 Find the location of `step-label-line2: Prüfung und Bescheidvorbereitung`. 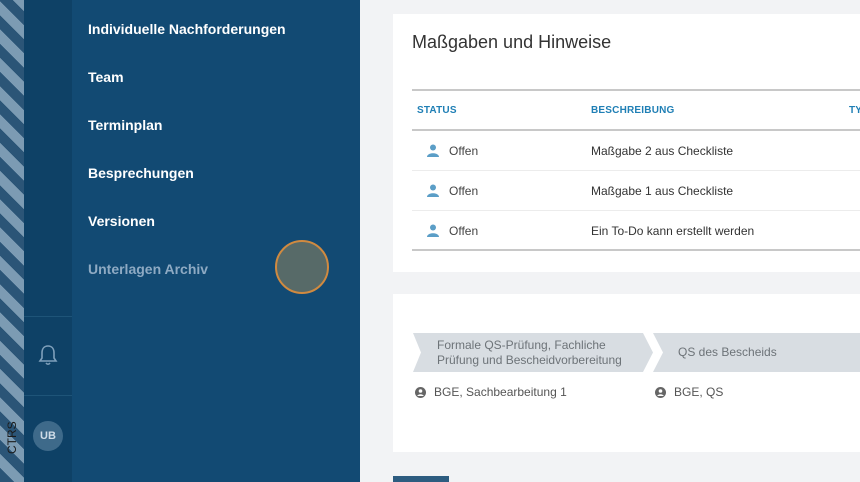

step-label-line2: Prüfung und Bescheidvorbereitung is located at coordinates (529, 359).